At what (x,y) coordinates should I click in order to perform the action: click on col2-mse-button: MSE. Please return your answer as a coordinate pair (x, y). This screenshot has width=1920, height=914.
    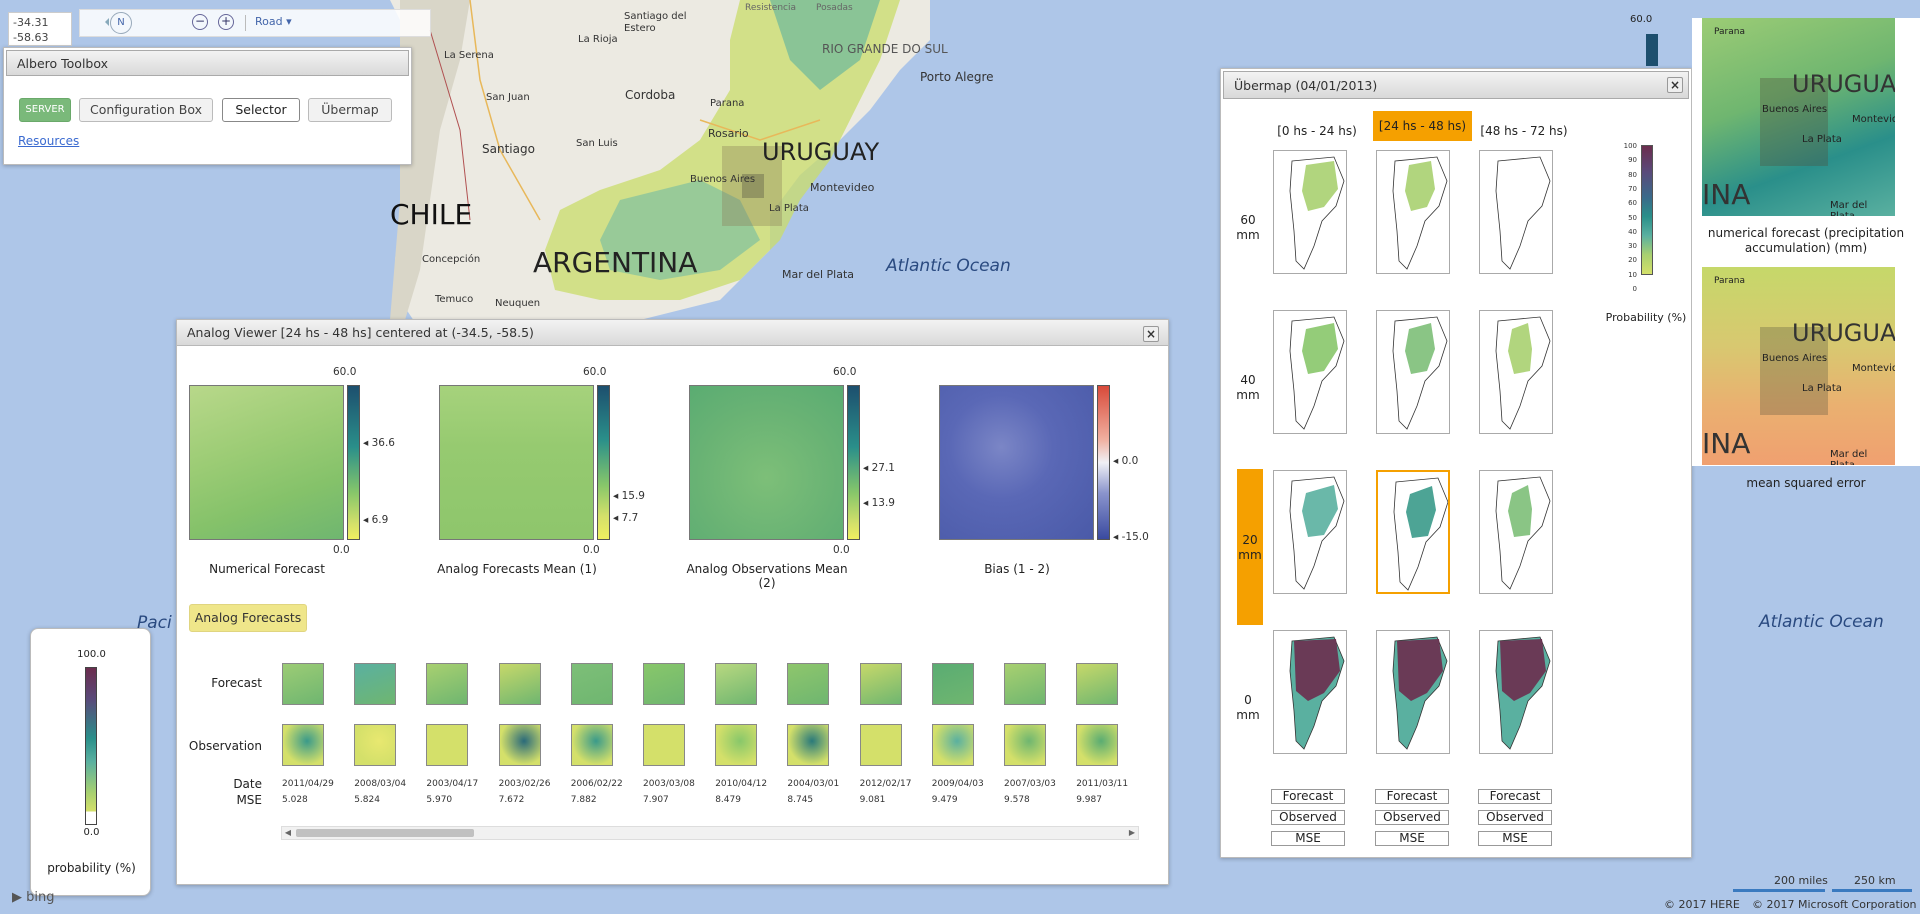
    Looking at the image, I should click on (1412, 838).